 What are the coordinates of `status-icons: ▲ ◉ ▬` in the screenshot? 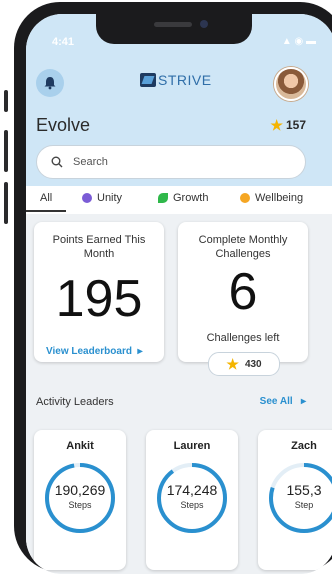 It's located at (298, 41).